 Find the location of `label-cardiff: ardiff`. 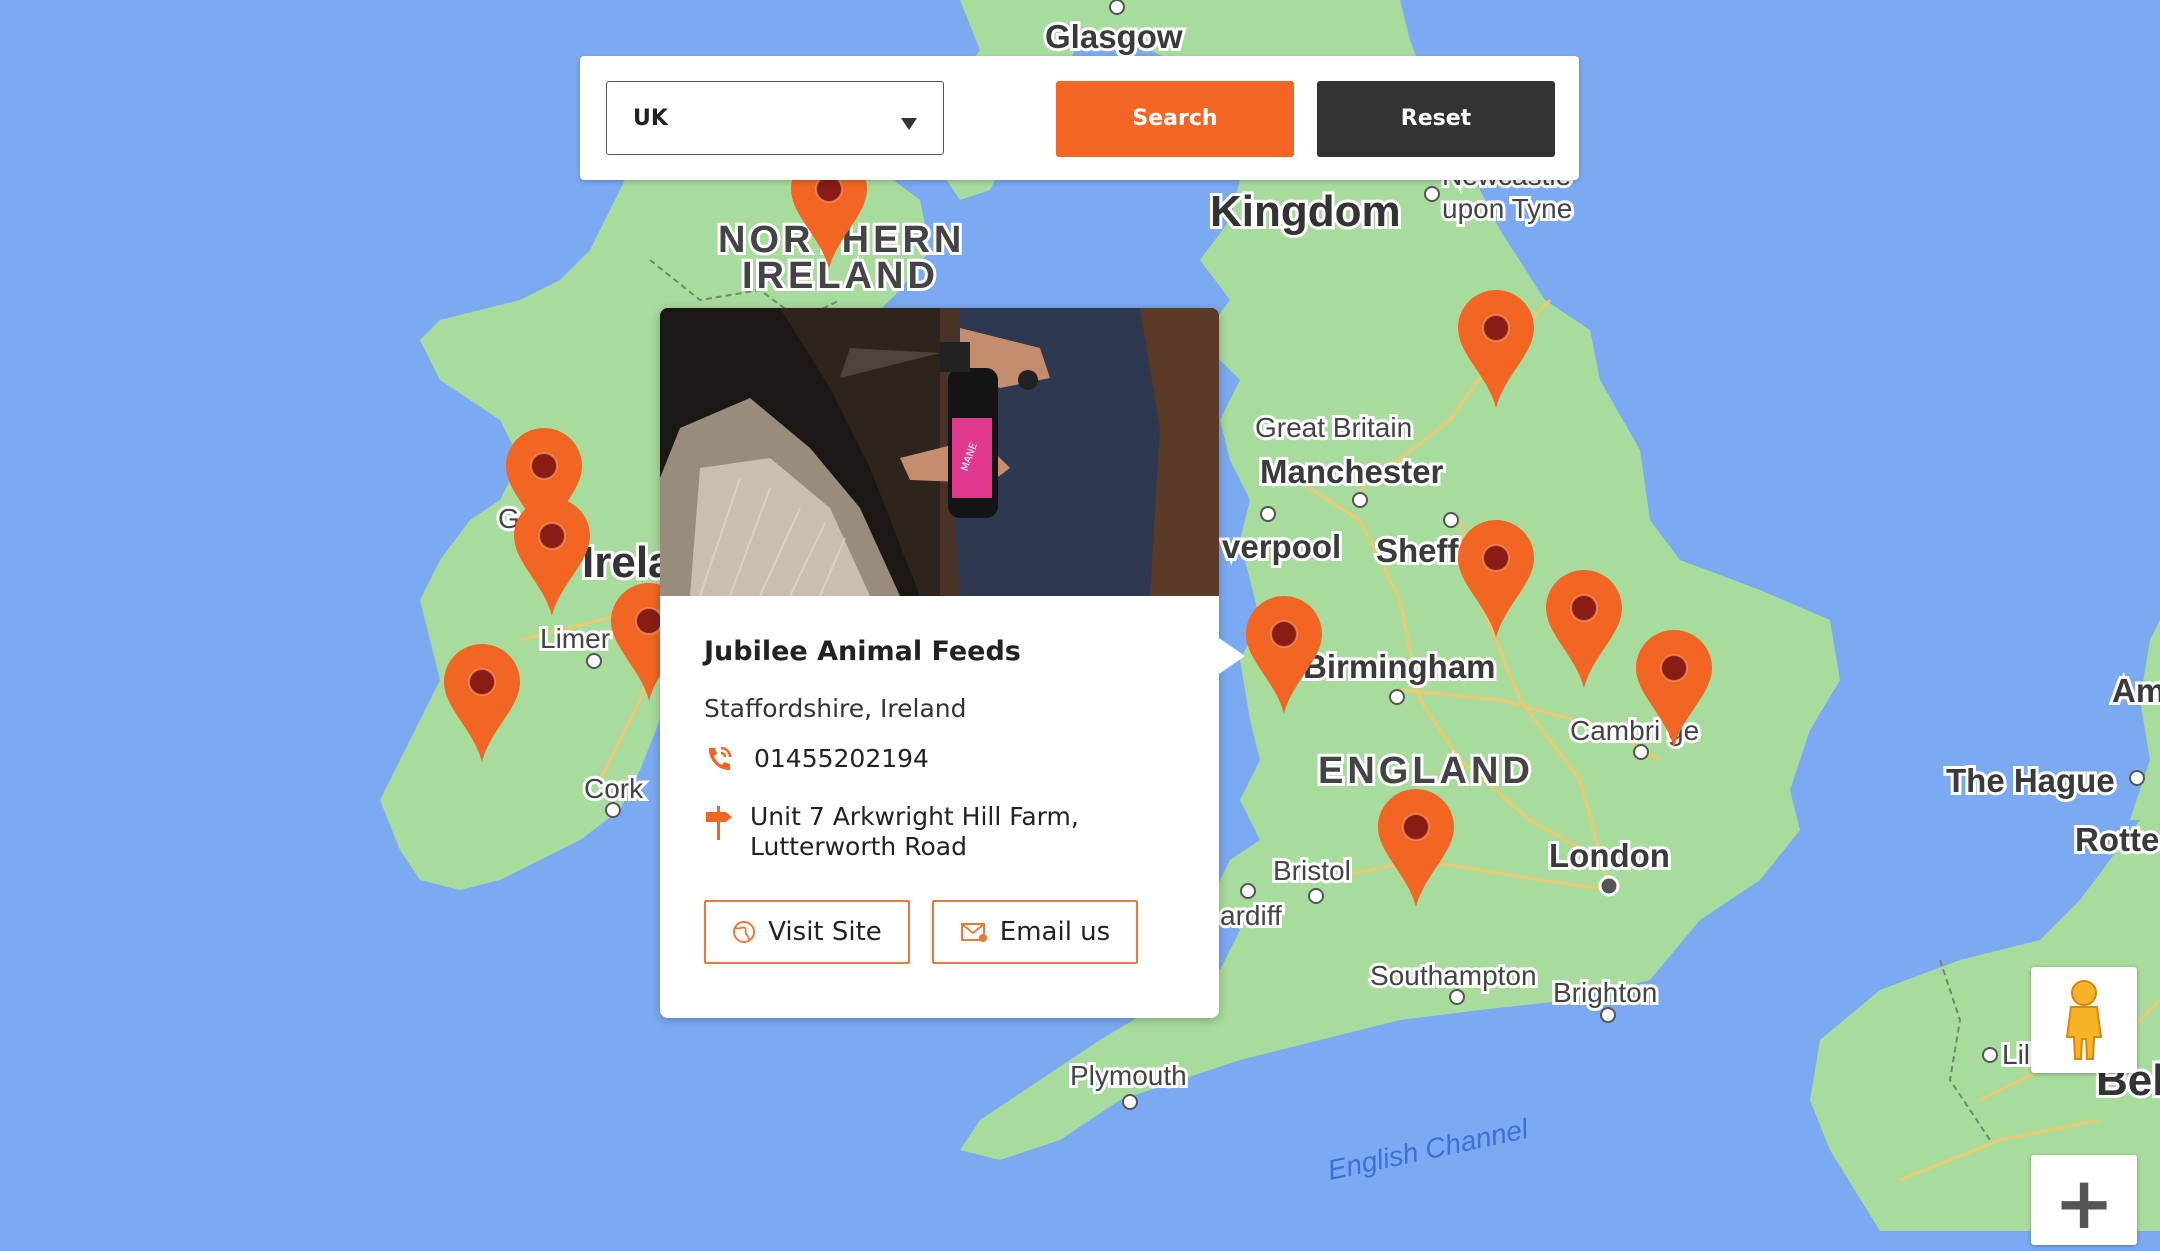

label-cardiff: ardiff is located at coordinates (1251, 915).